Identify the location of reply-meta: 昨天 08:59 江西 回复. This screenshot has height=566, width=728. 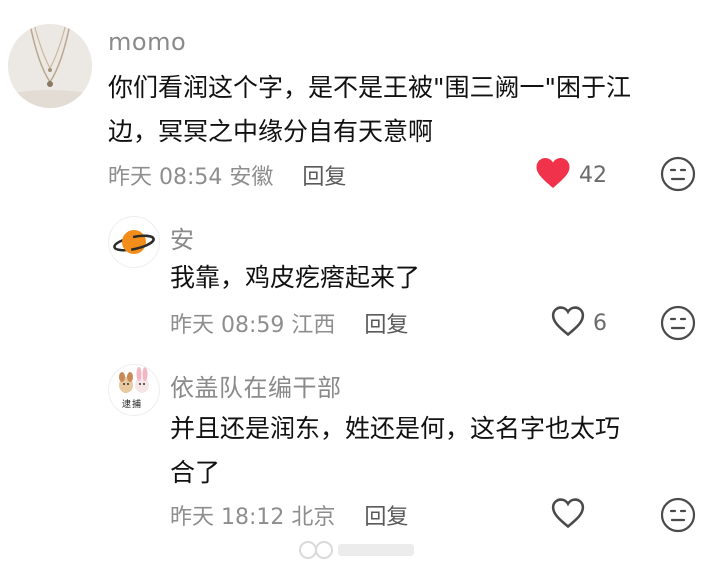
(289, 323).